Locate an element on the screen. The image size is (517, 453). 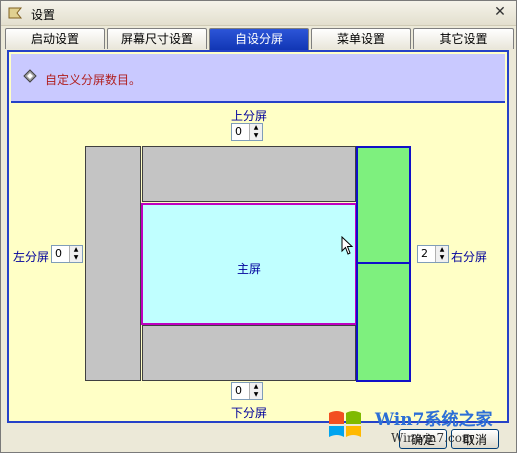
bottom-split-label: 下分屏 is located at coordinates (249, 413).